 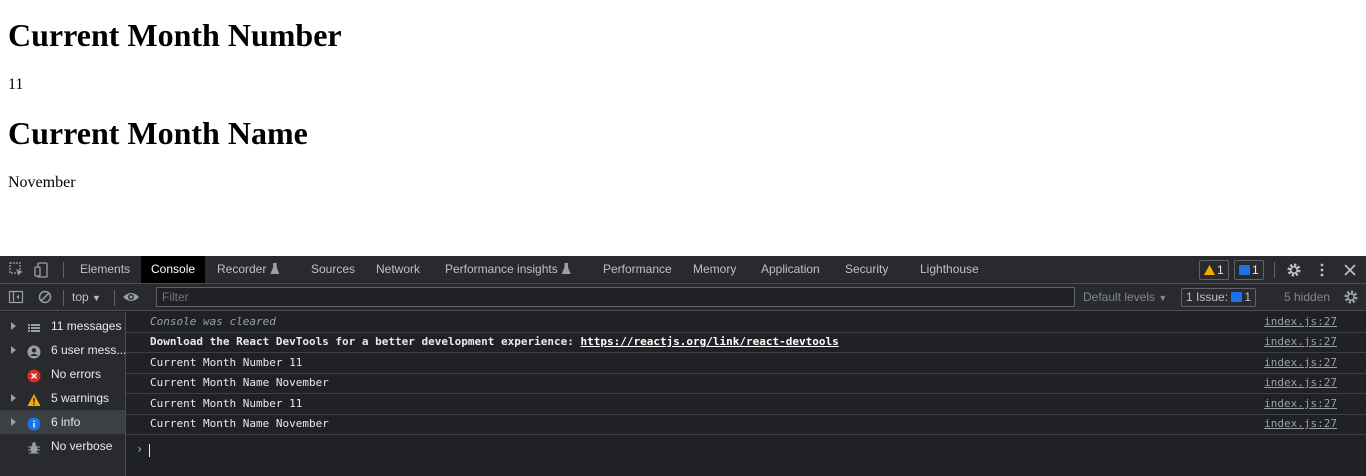 I want to click on sidebar-item-label: 5 warnings, so click(x=80, y=398).